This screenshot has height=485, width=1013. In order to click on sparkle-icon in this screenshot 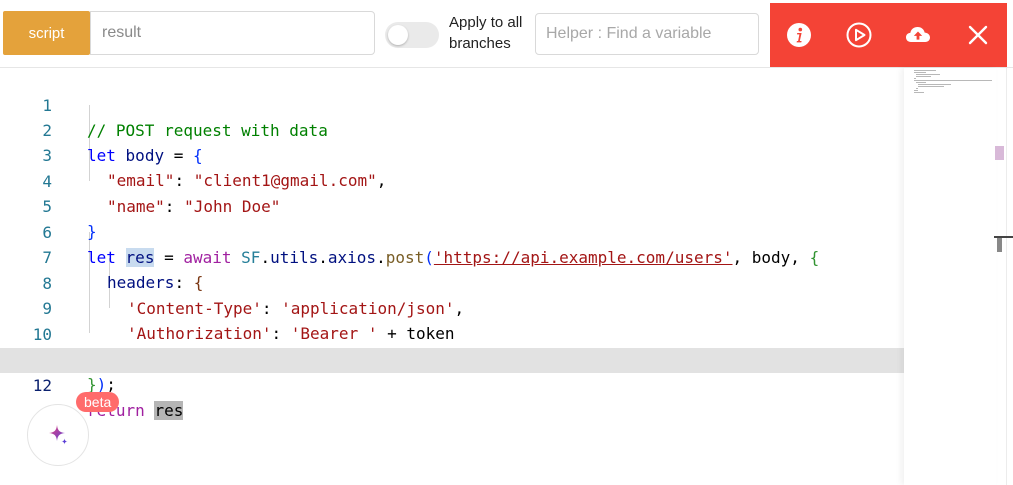, I will do `click(58, 435)`.